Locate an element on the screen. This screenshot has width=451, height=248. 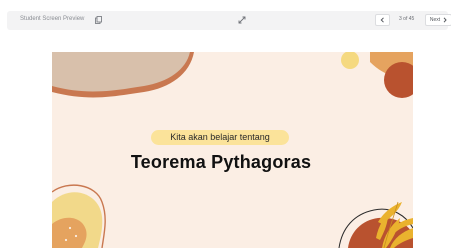
copy-icon is located at coordinates (98, 20).